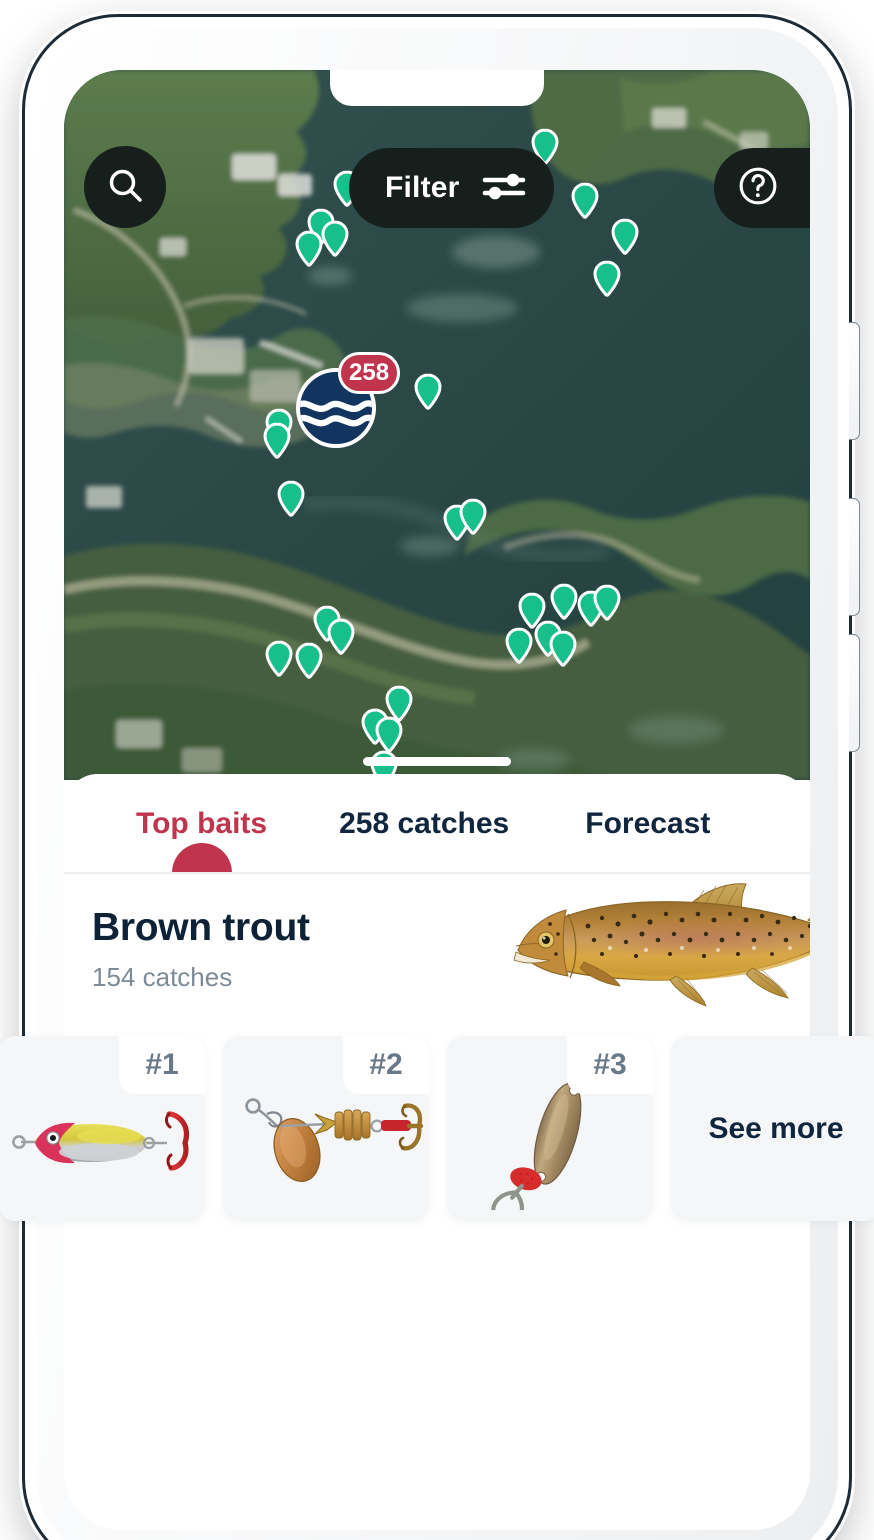 This screenshot has width=874, height=1540. I want to click on phone-side-button-silent, so click(854, 381).